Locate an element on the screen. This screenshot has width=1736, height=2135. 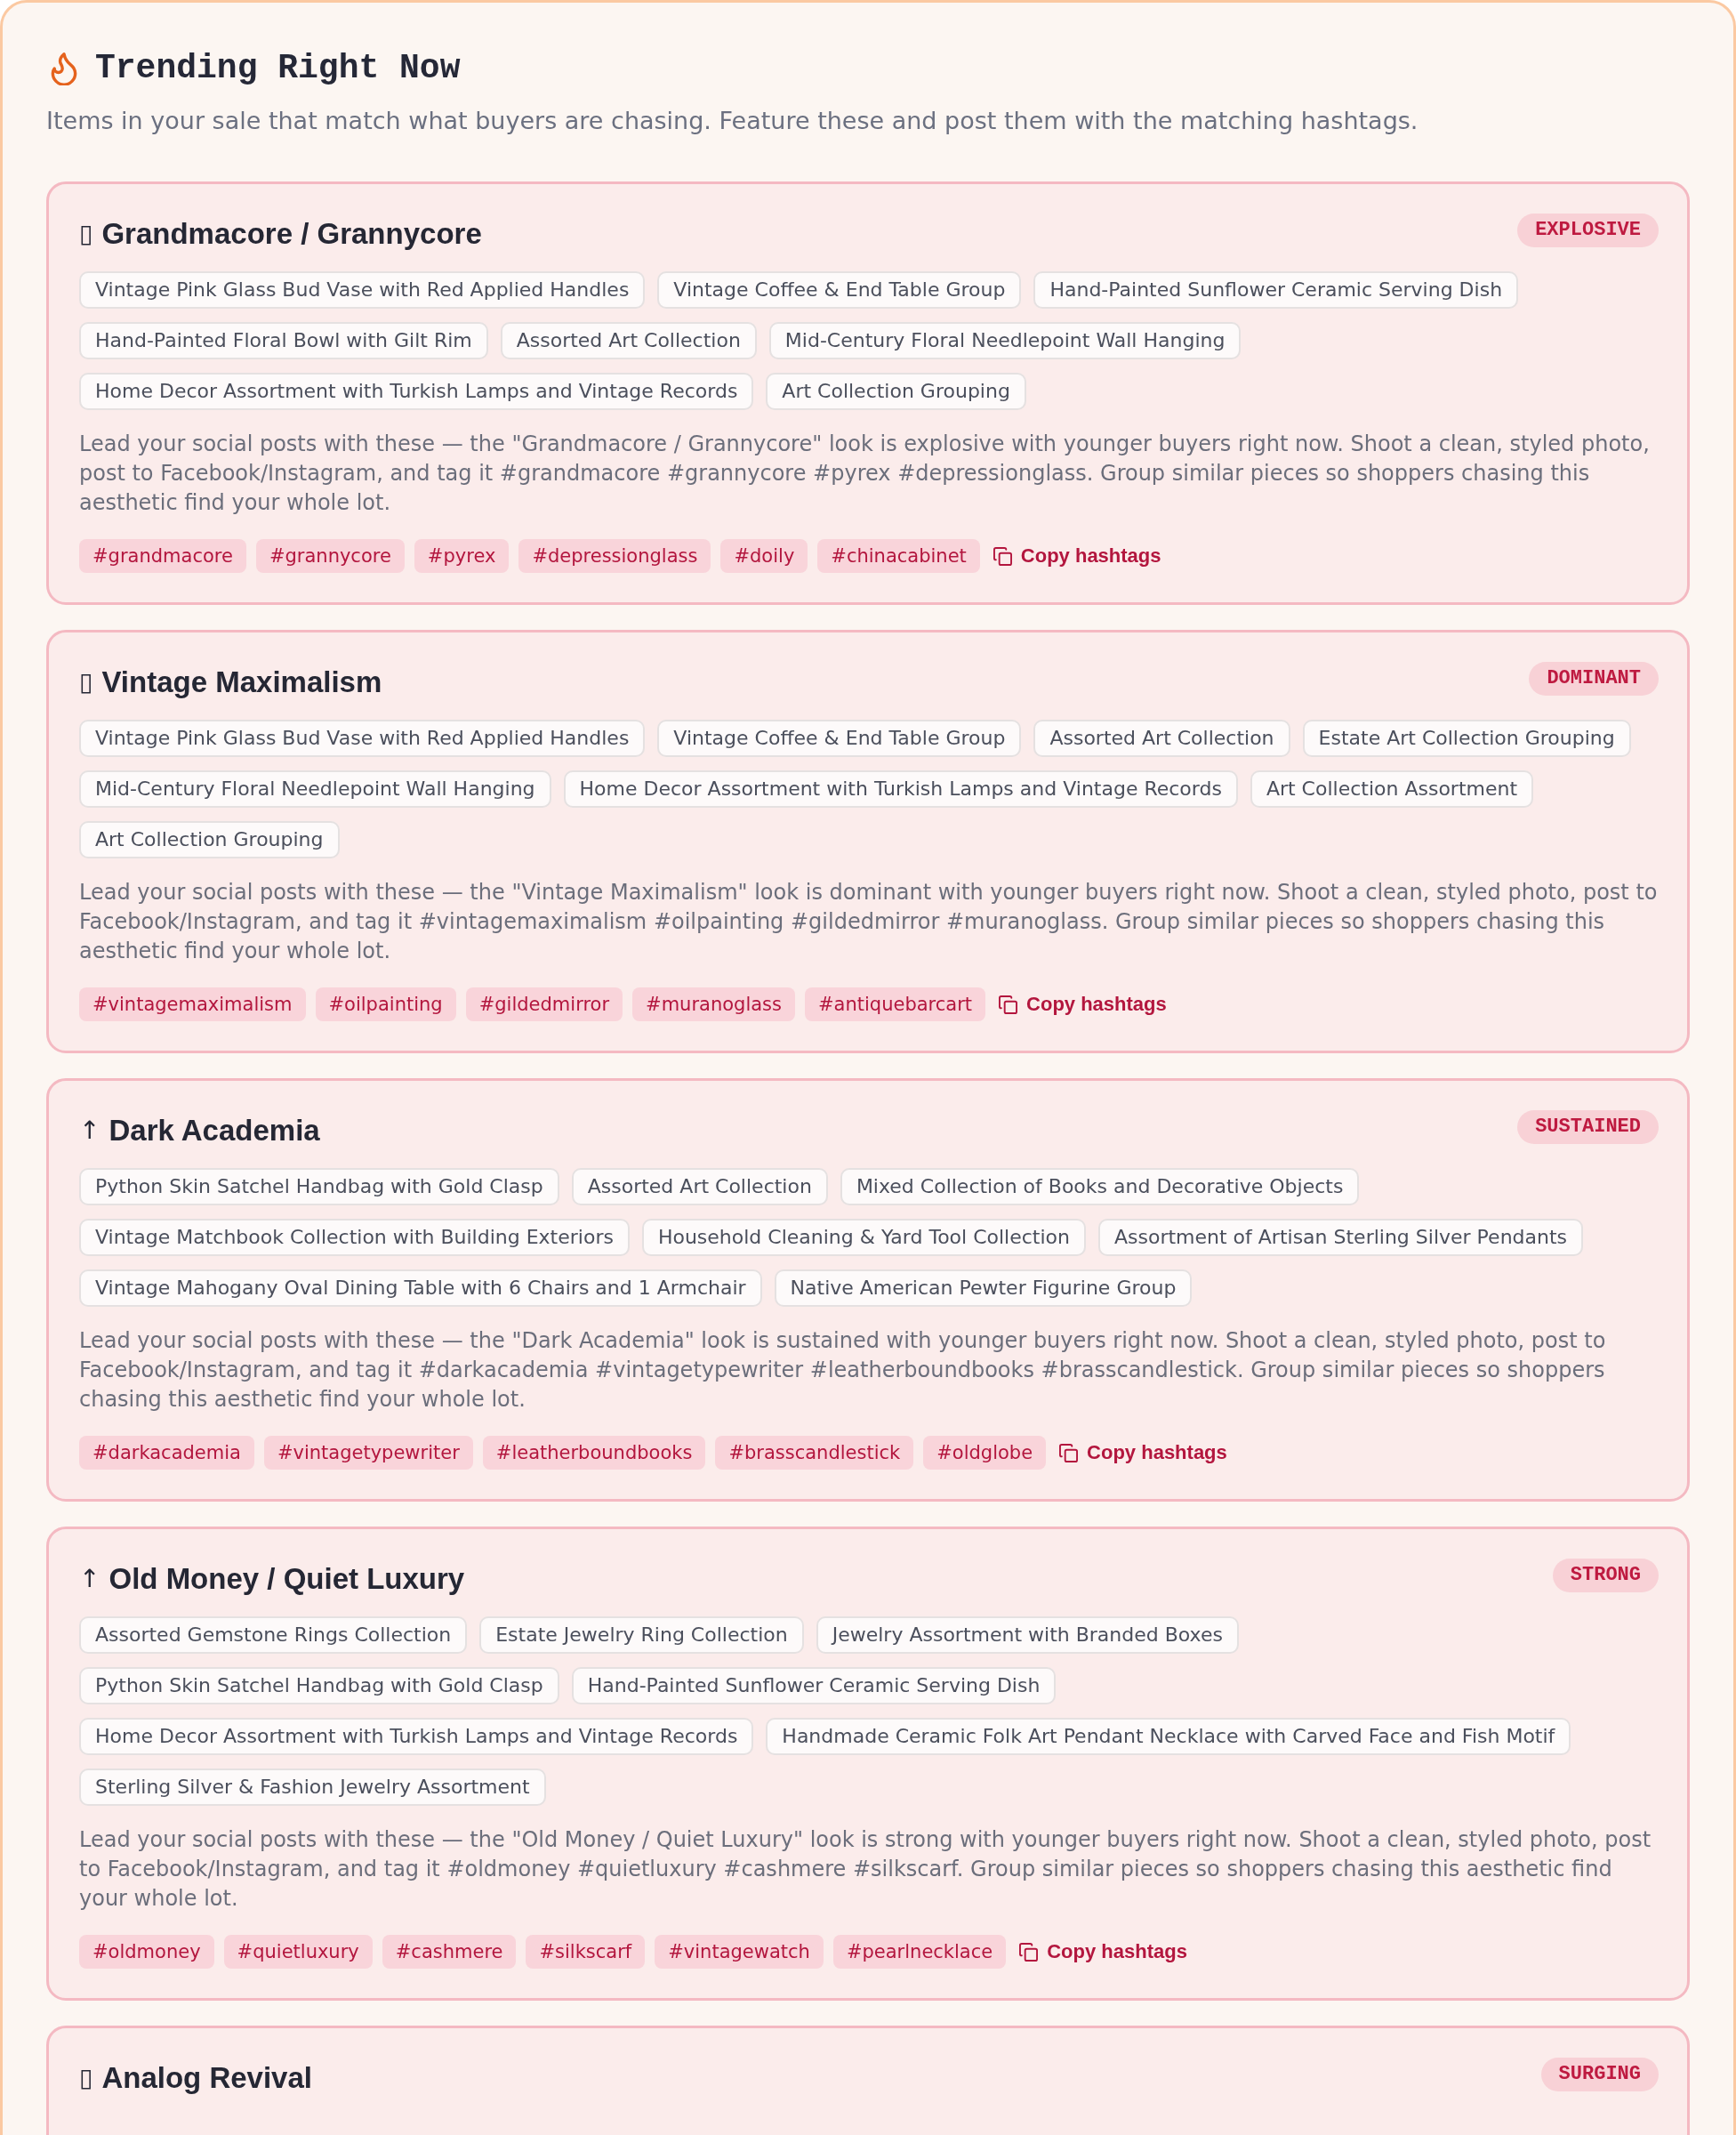
momentum-badge: STRONG is located at coordinates (1605, 1575).